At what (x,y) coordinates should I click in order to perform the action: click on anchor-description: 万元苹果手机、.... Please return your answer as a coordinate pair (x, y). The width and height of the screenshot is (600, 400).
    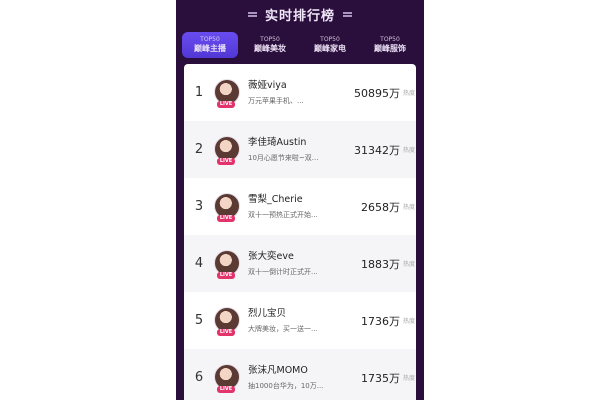
    Looking at the image, I should click on (276, 100).